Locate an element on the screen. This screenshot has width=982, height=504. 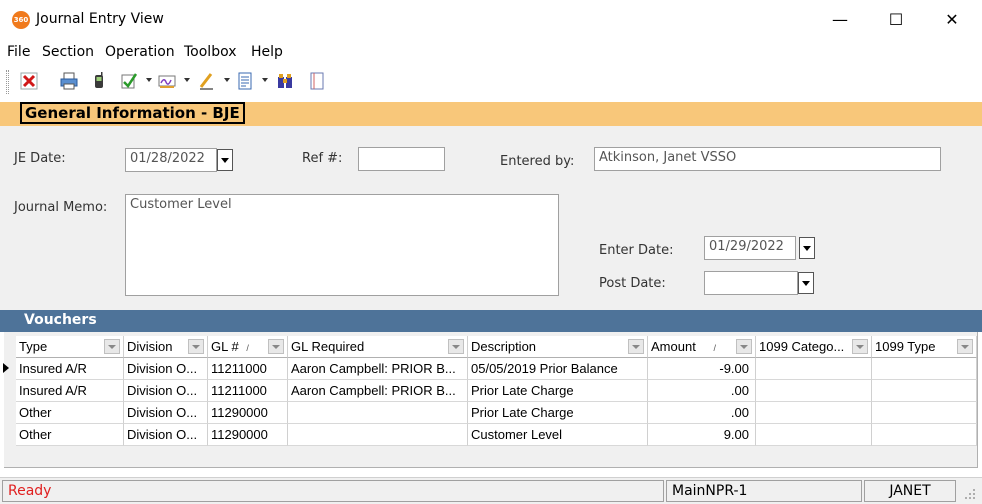
je-date-dropdown is located at coordinates (225, 160).